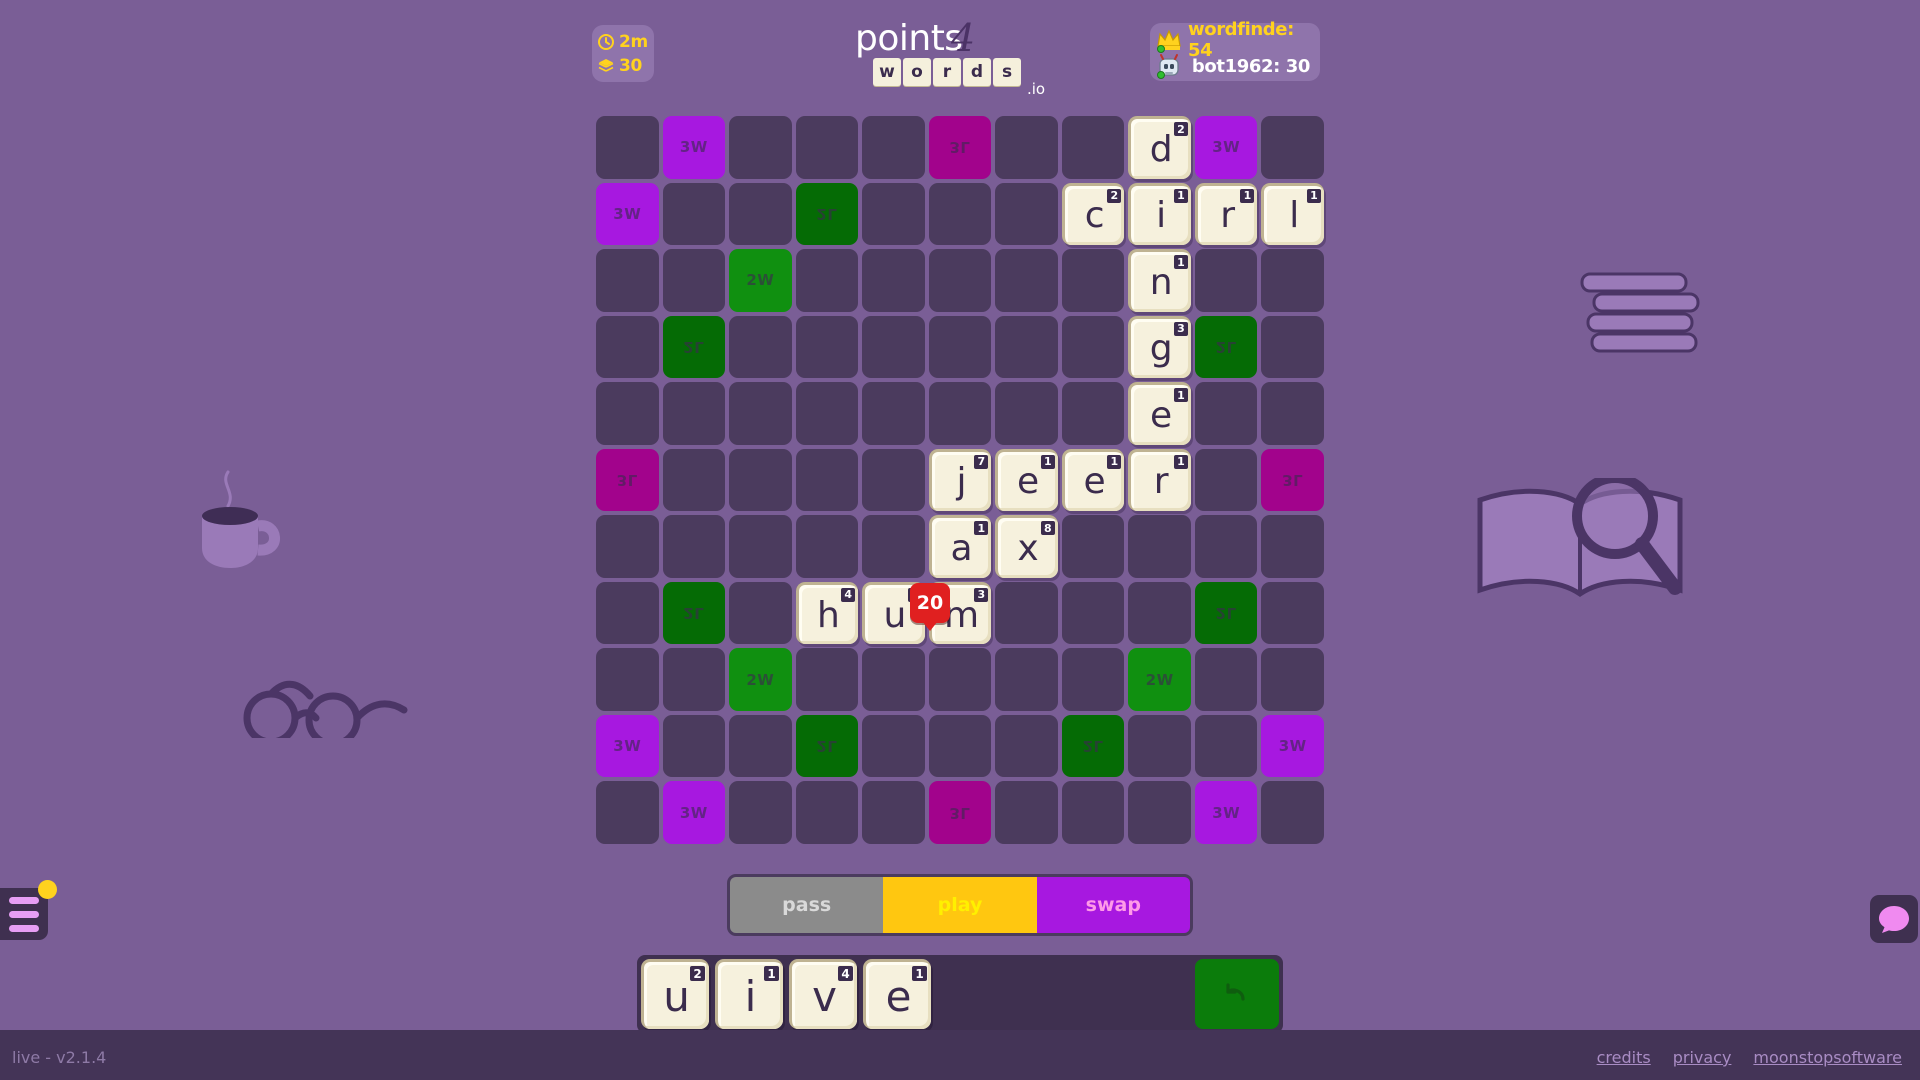 This screenshot has height=1080, width=1920. I want to click on rack-tile: u2, so click(675, 994).